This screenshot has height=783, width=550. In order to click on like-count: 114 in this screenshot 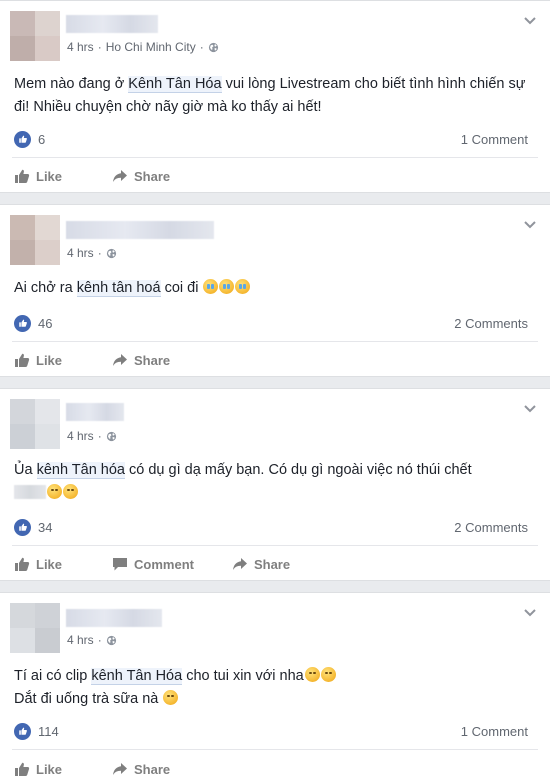, I will do `click(36, 731)`.